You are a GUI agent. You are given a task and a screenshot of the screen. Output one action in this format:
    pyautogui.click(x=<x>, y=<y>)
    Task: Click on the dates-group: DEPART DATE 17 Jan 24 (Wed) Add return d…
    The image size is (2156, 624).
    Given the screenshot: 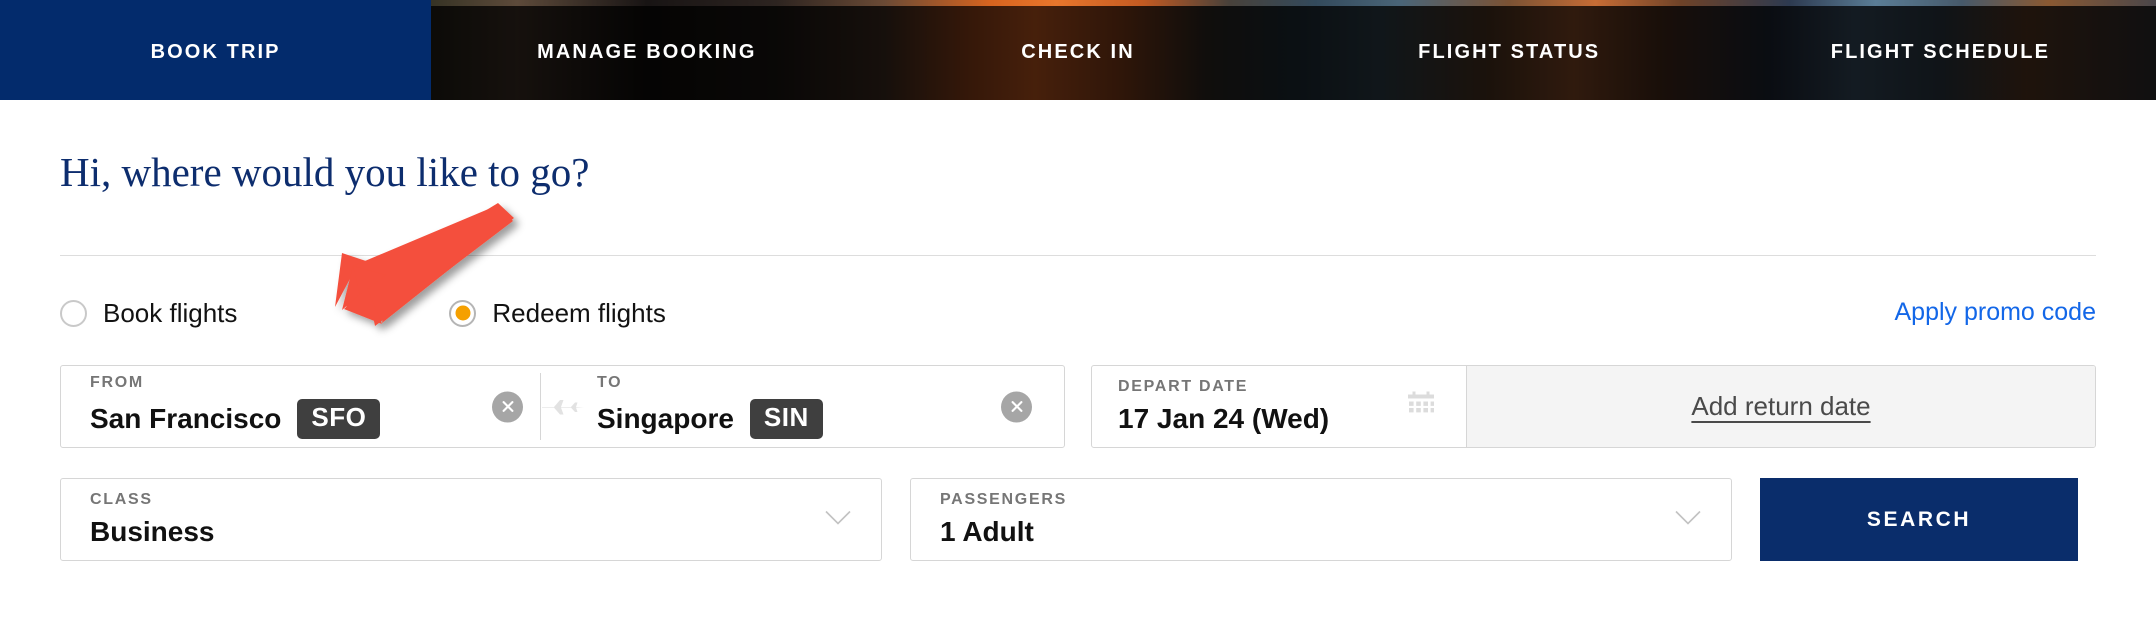 What is the action you would take?
    pyautogui.click(x=1593, y=406)
    